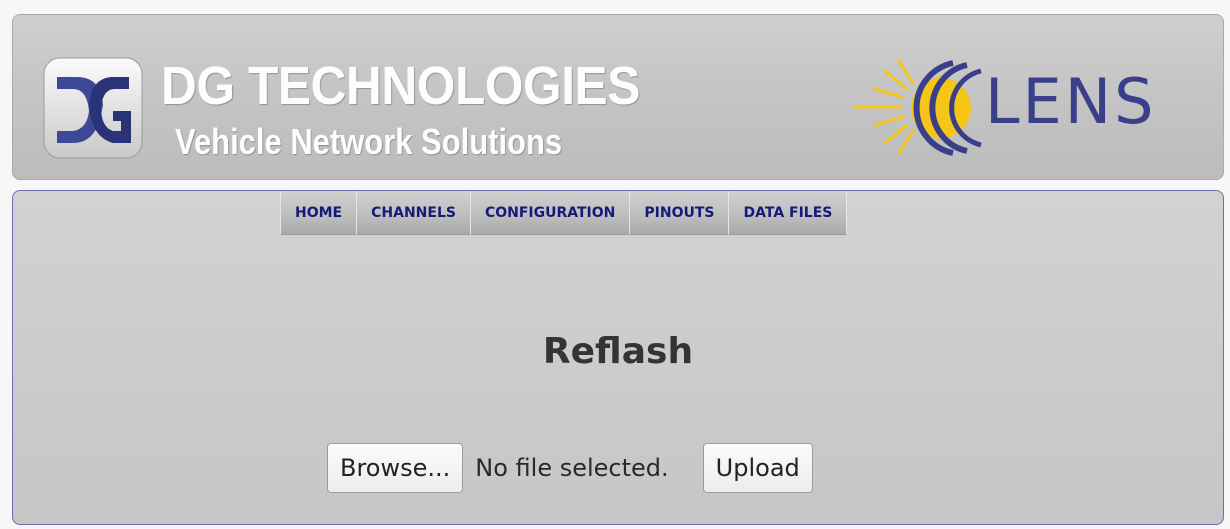 The width and height of the screenshot is (1230, 529). What do you see at coordinates (319, 213) in the screenshot?
I see `nav-item-home: HOME` at bounding box center [319, 213].